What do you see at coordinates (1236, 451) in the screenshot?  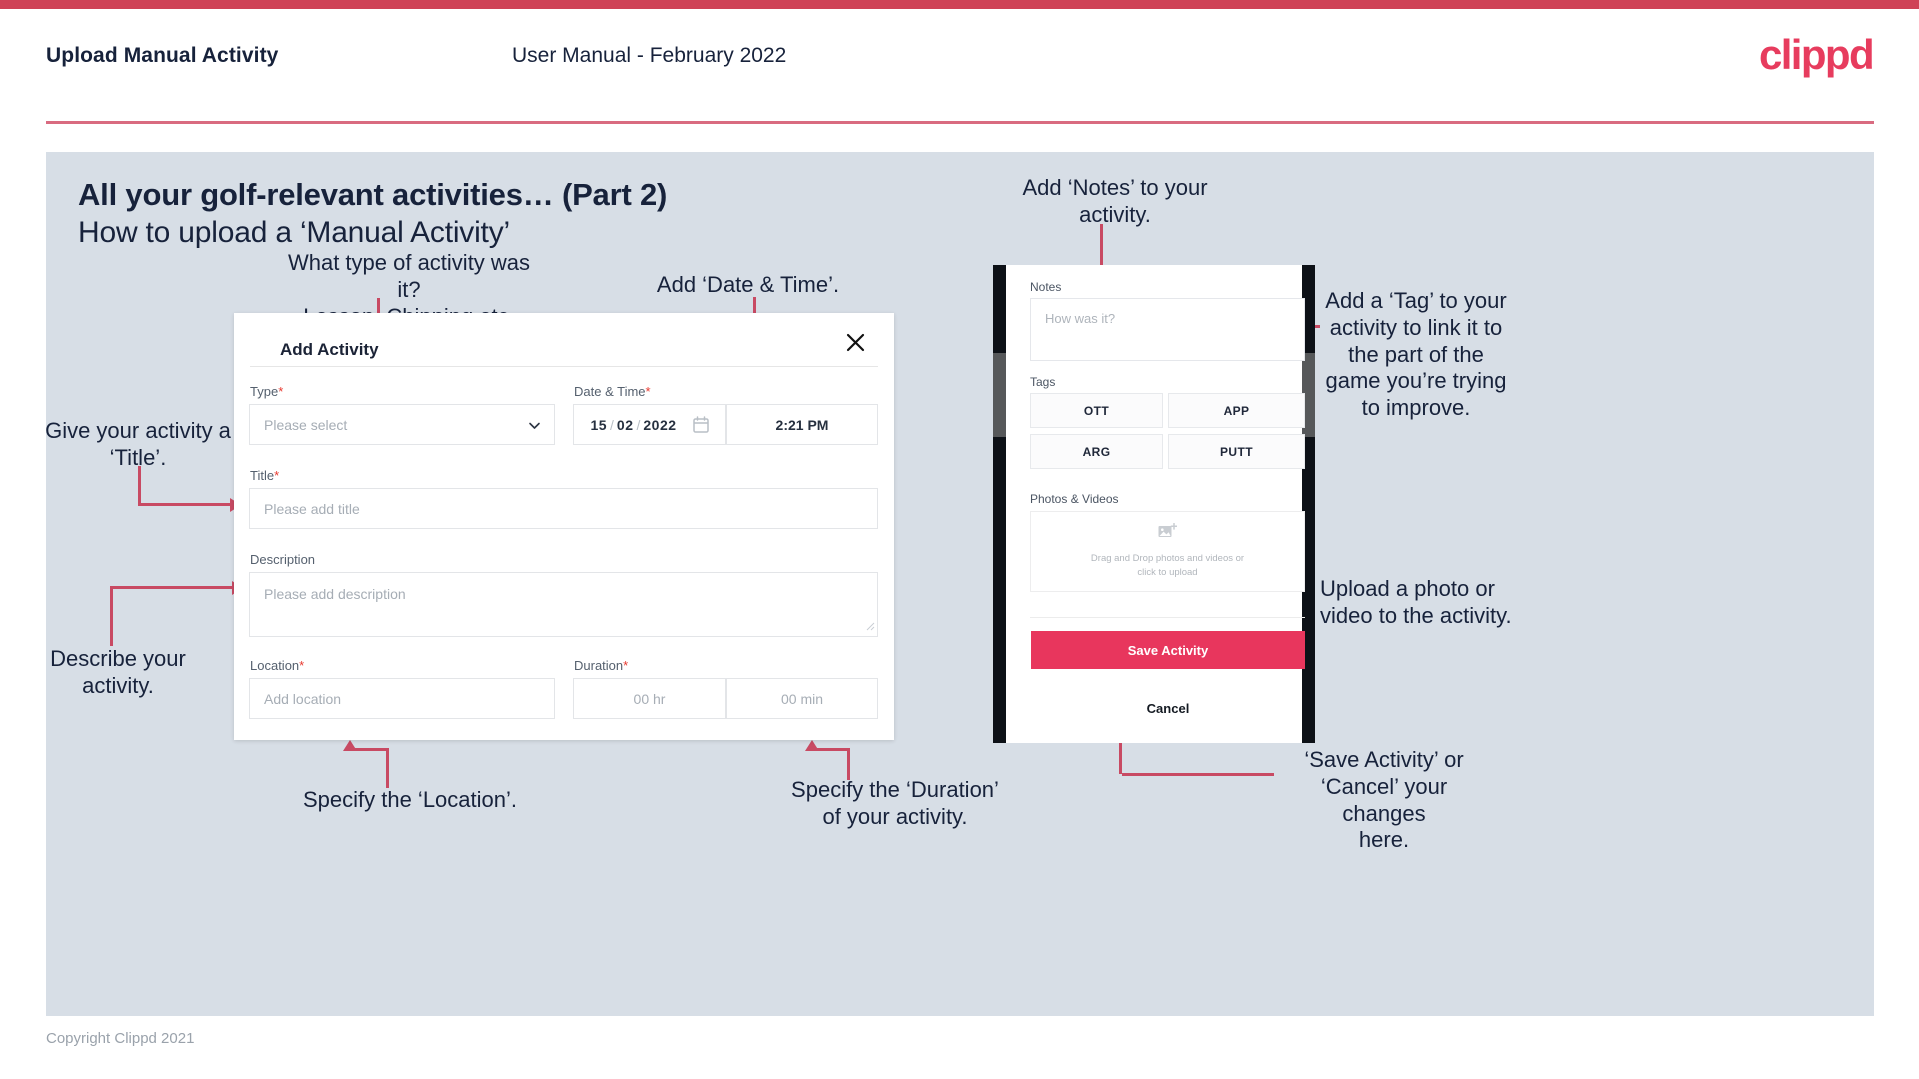 I see `tag-button-putt: PUTT` at bounding box center [1236, 451].